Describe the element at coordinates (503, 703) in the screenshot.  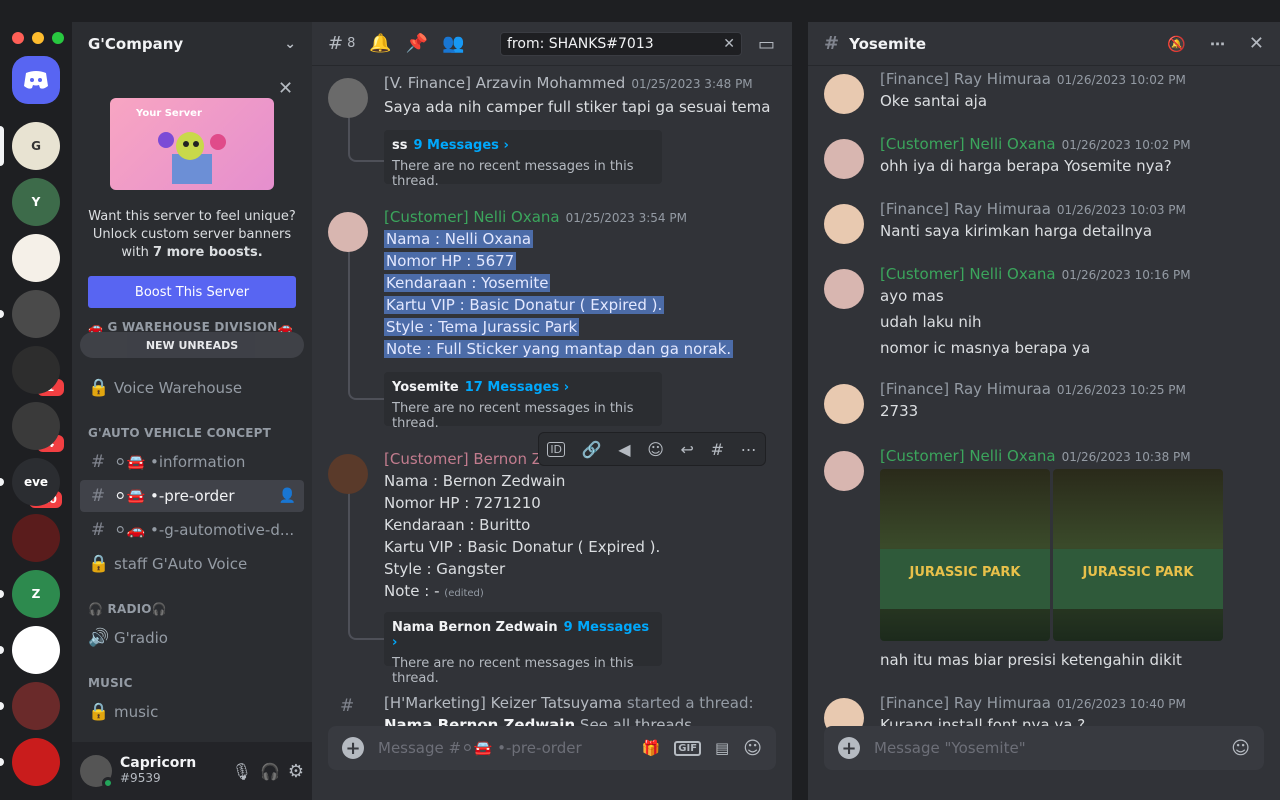
I see `system-author: [H'Marketing] Keizer Tatsuyama` at that location.